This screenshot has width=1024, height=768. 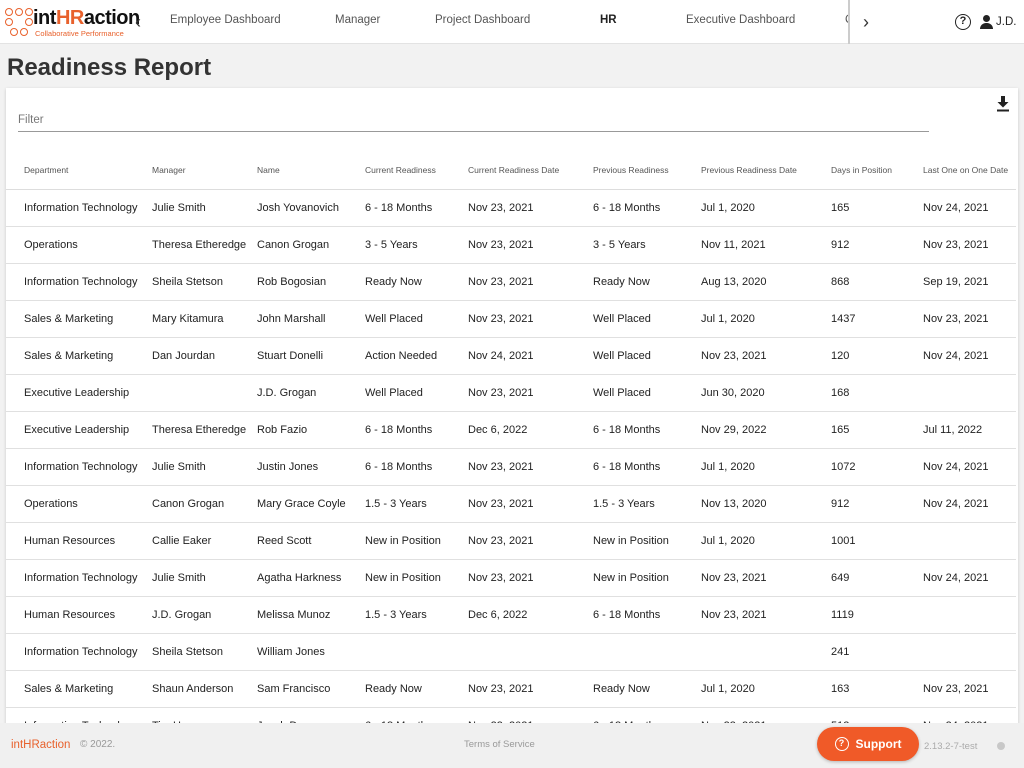 I want to click on person-icon, so click(x=986, y=22).